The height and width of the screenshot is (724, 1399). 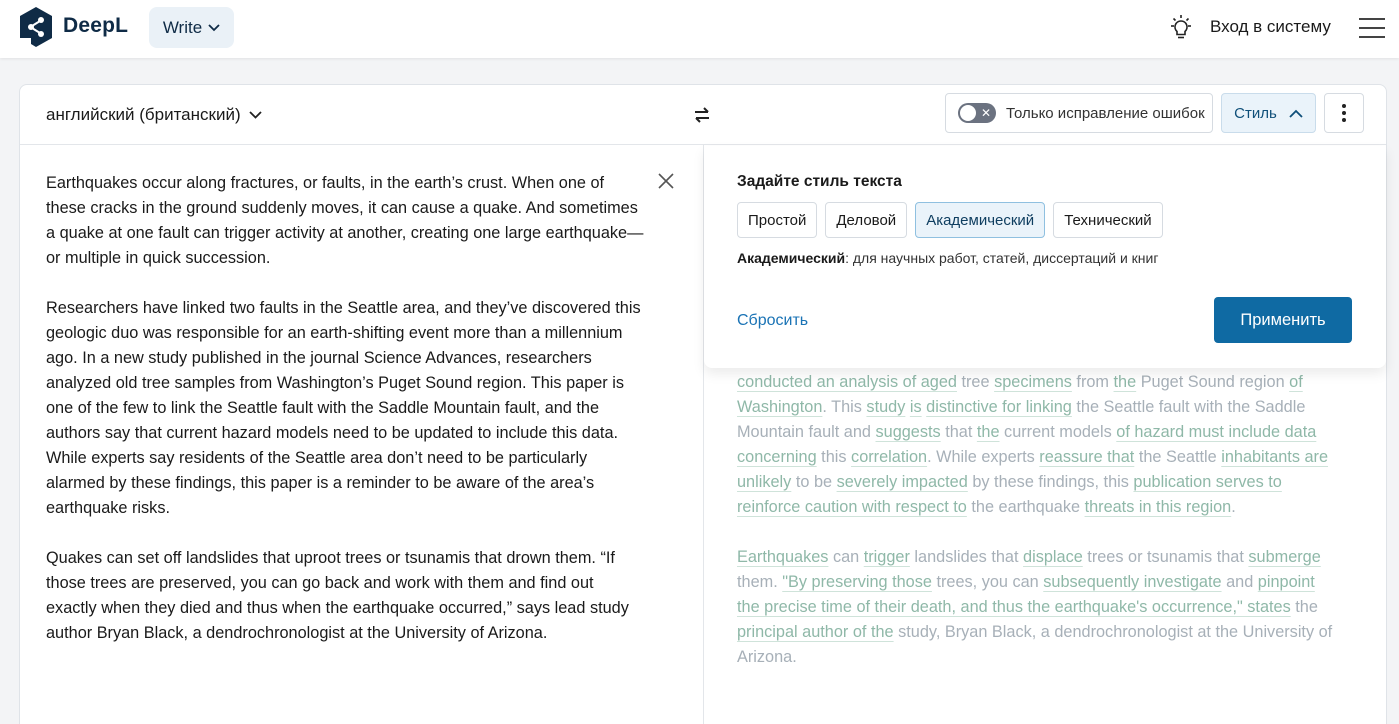 I want to click on changed-segment: subsequently investigate, so click(x=1132, y=582).